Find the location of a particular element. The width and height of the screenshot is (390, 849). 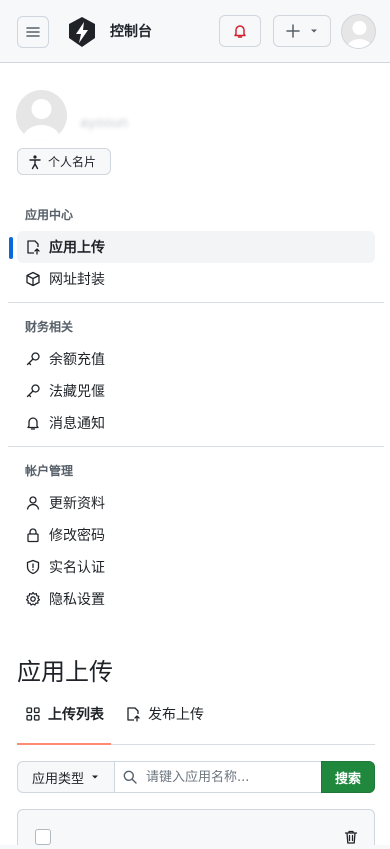

page-title: 应用上传 is located at coordinates (65, 672).